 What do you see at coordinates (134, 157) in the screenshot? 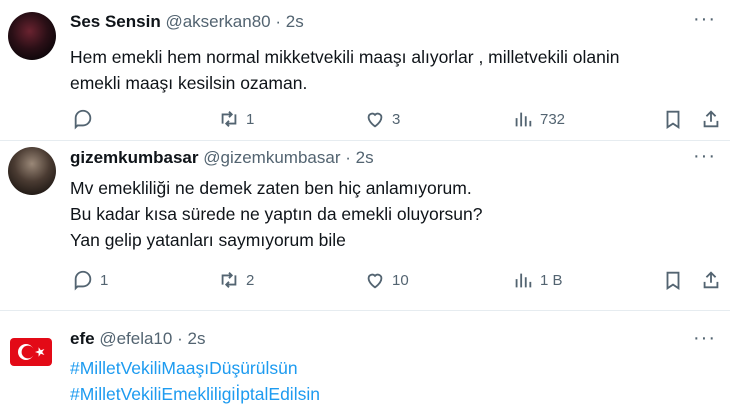
I see `display-name: gizemkumbasar` at bounding box center [134, 157].